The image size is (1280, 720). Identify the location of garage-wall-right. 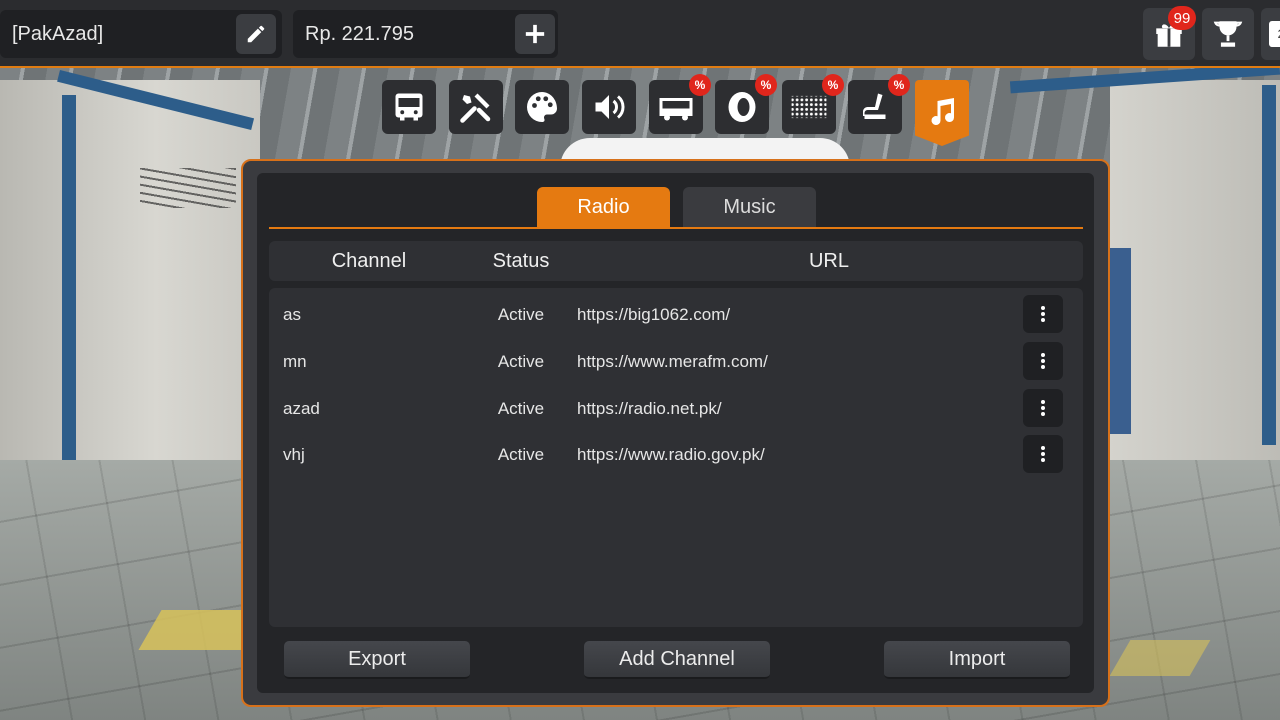
(1195, 270).